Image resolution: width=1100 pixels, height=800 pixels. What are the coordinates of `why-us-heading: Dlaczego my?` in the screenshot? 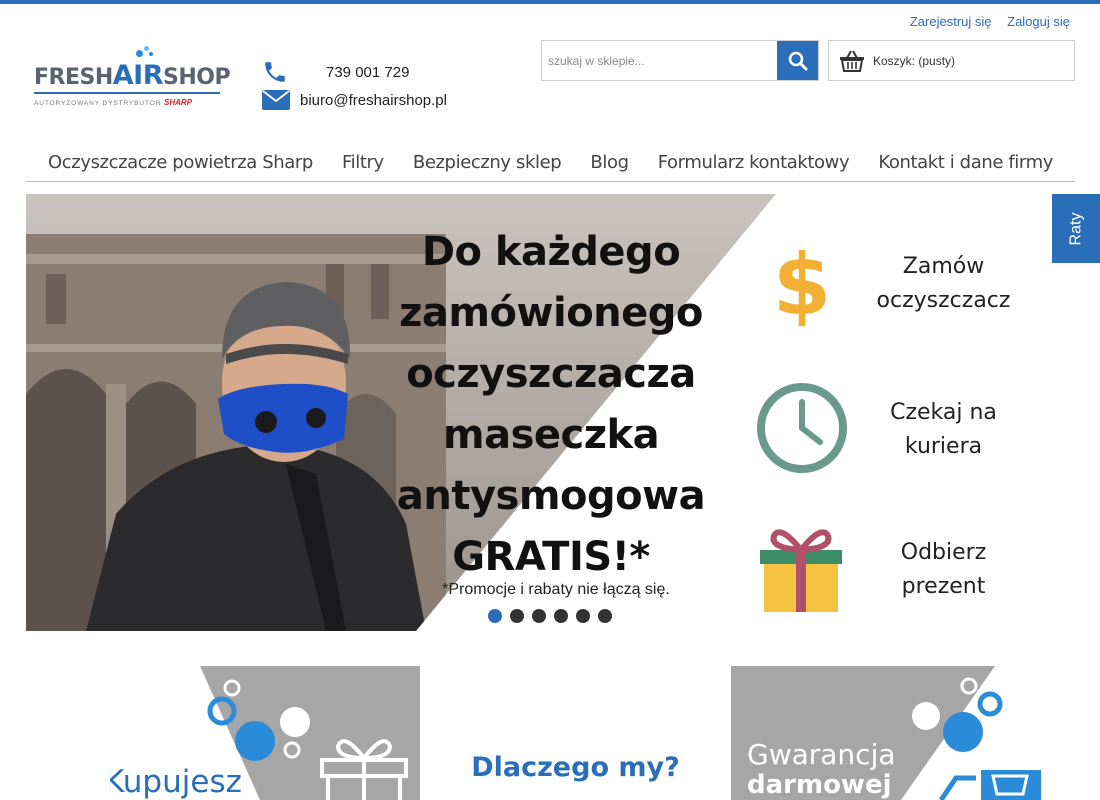 It's located at (575, 767).